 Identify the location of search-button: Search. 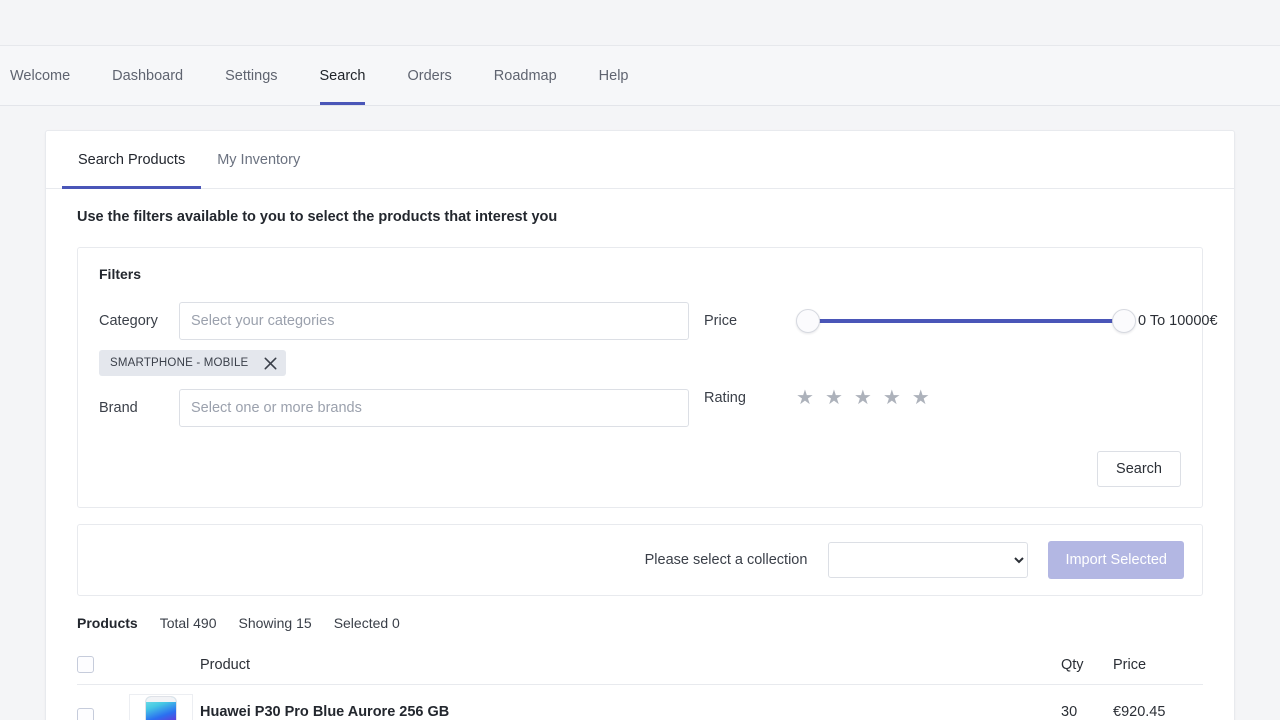
(1139, 469).